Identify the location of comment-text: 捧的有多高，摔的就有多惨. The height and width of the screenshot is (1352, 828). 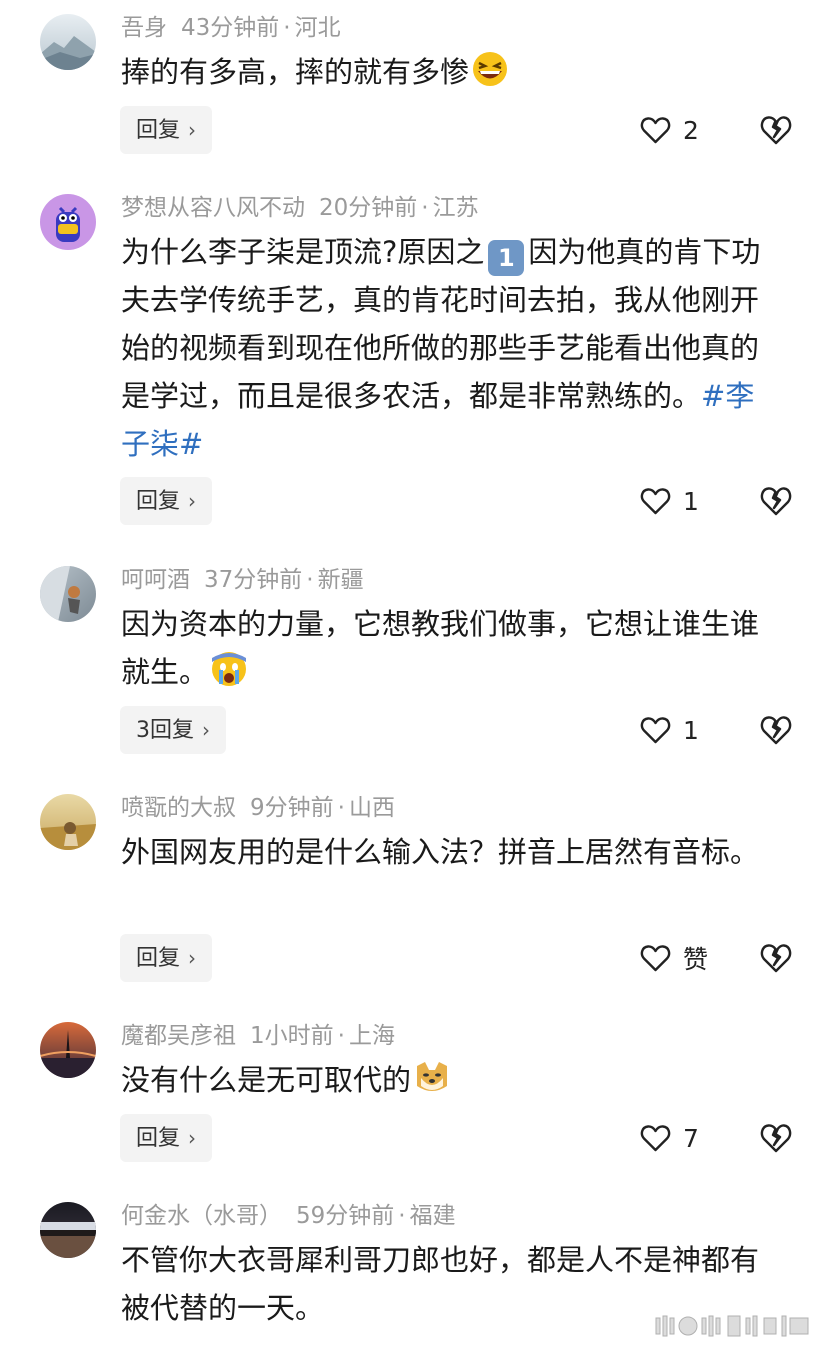
(451, 72).